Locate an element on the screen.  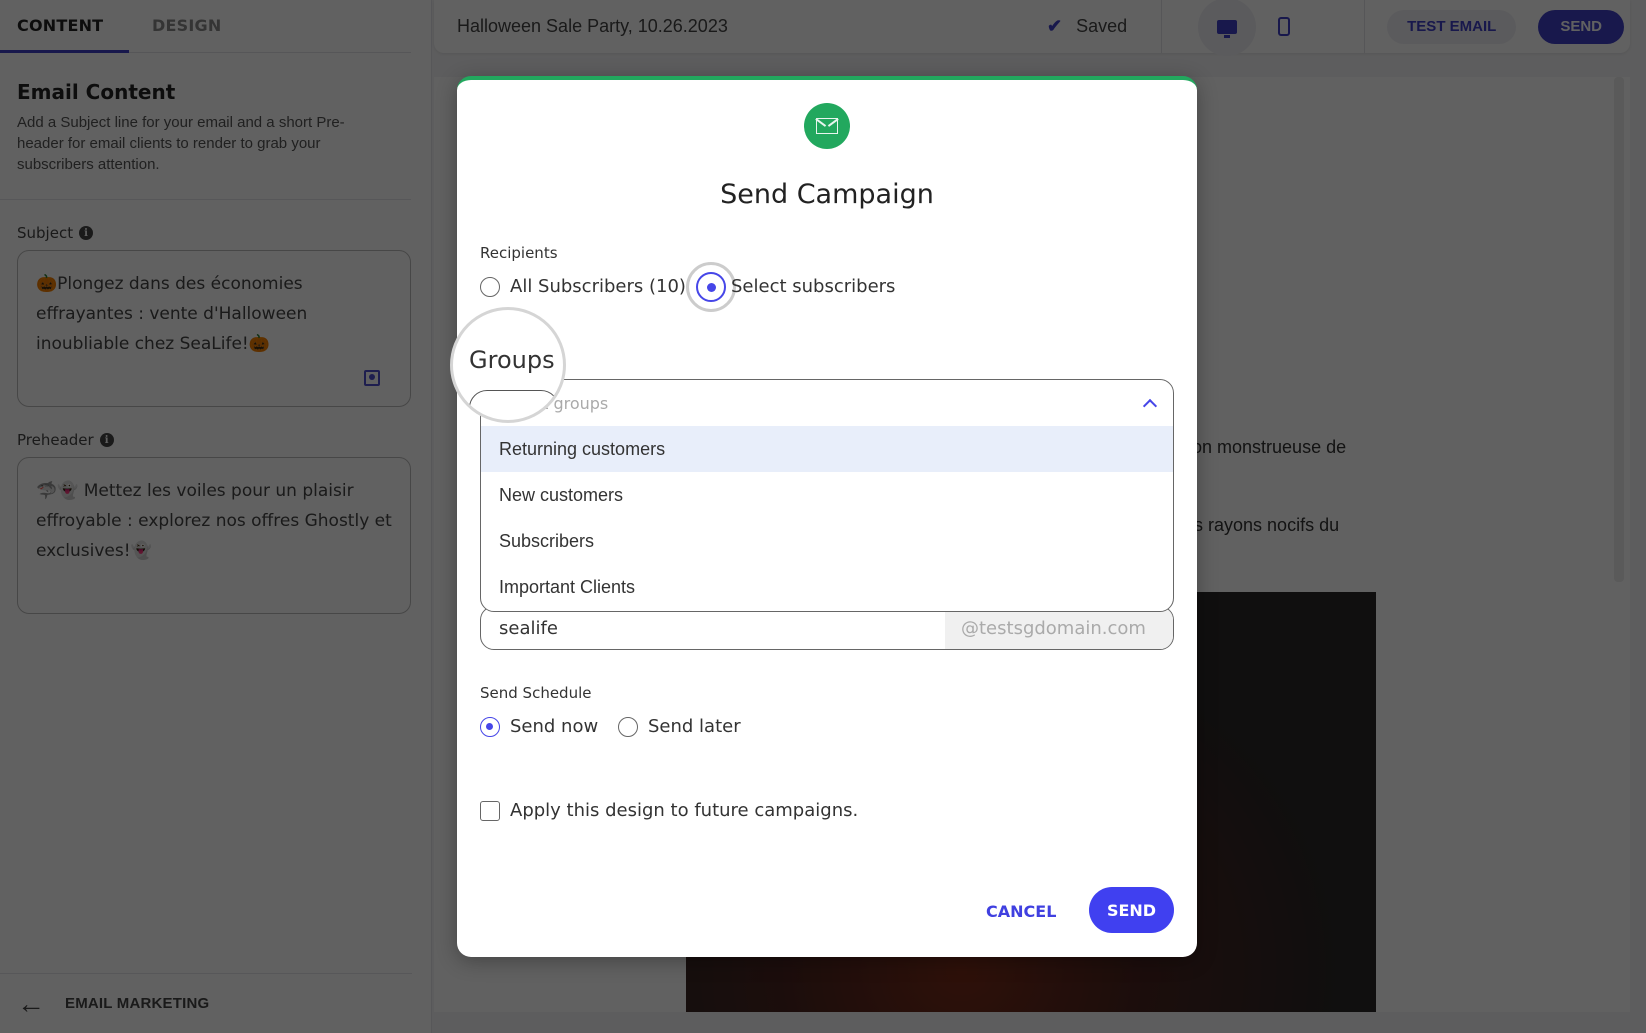
group-option: Subscribers is located at coordinates (827, 541).